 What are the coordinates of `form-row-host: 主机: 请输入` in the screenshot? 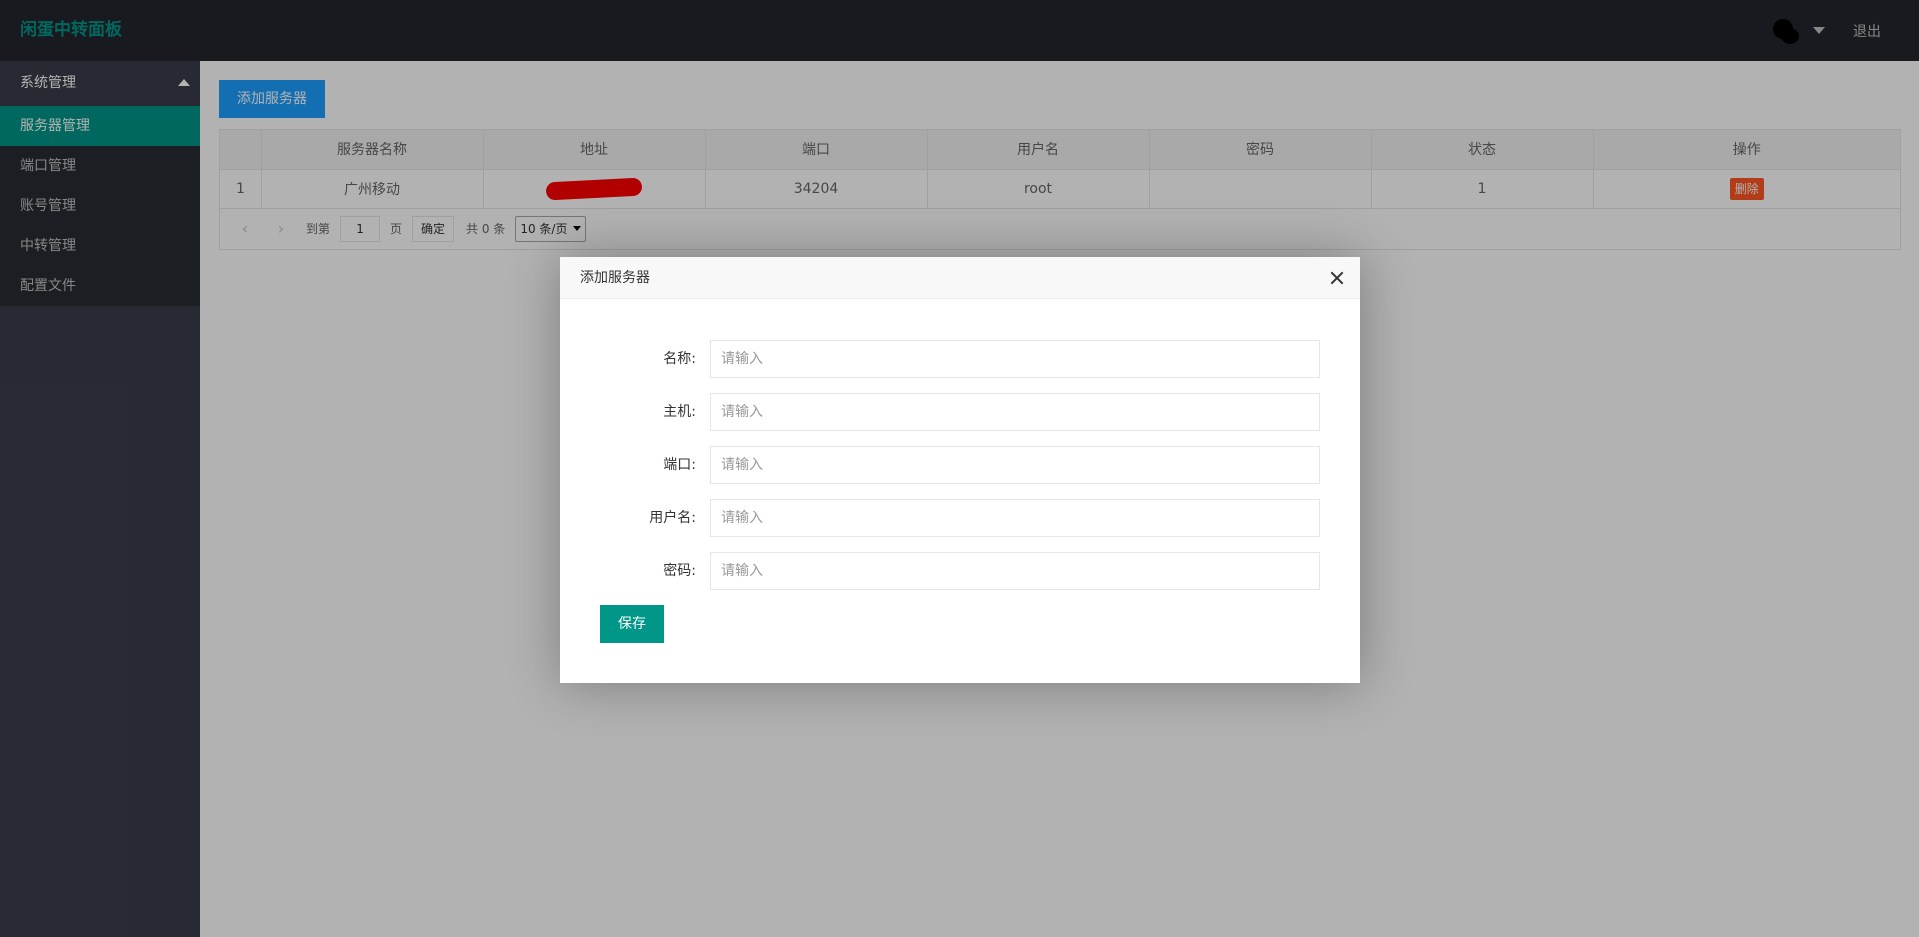 It's located at (960, 412).